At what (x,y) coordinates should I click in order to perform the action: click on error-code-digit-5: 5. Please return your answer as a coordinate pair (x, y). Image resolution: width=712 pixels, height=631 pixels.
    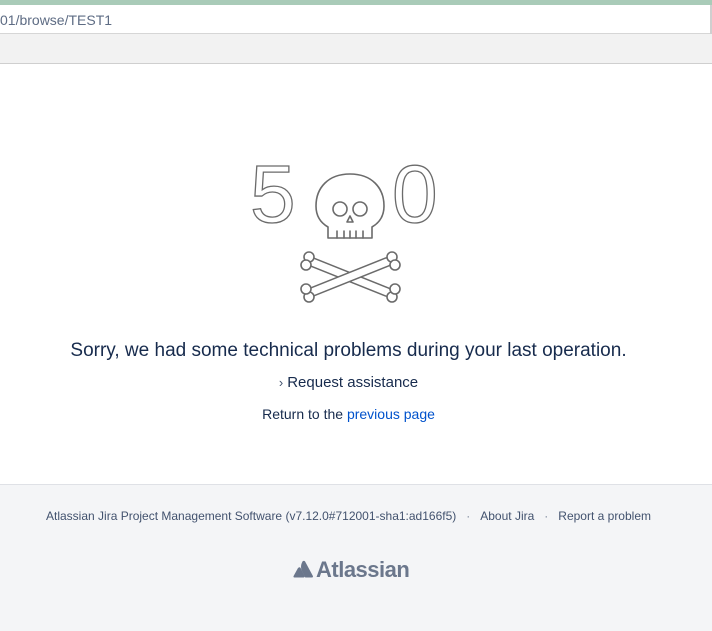
    Looking at the image, I should click on (273, 197).